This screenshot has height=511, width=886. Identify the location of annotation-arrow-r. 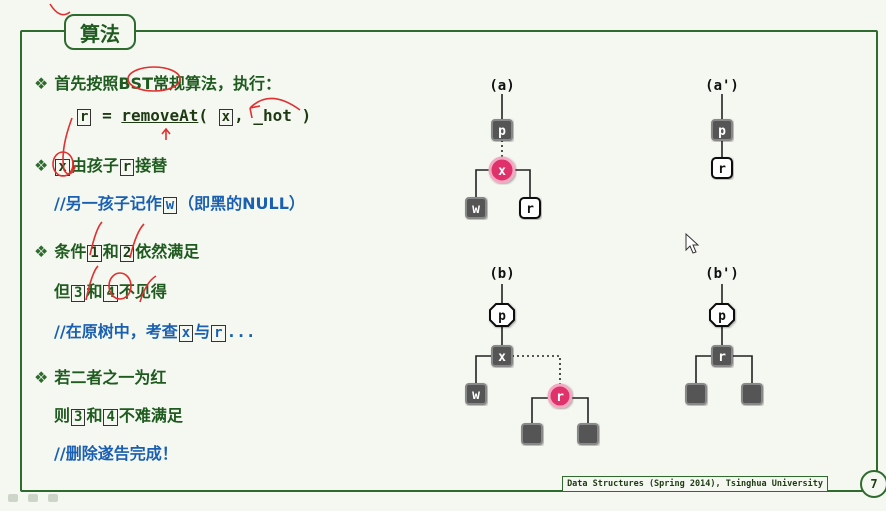
(69, 146).